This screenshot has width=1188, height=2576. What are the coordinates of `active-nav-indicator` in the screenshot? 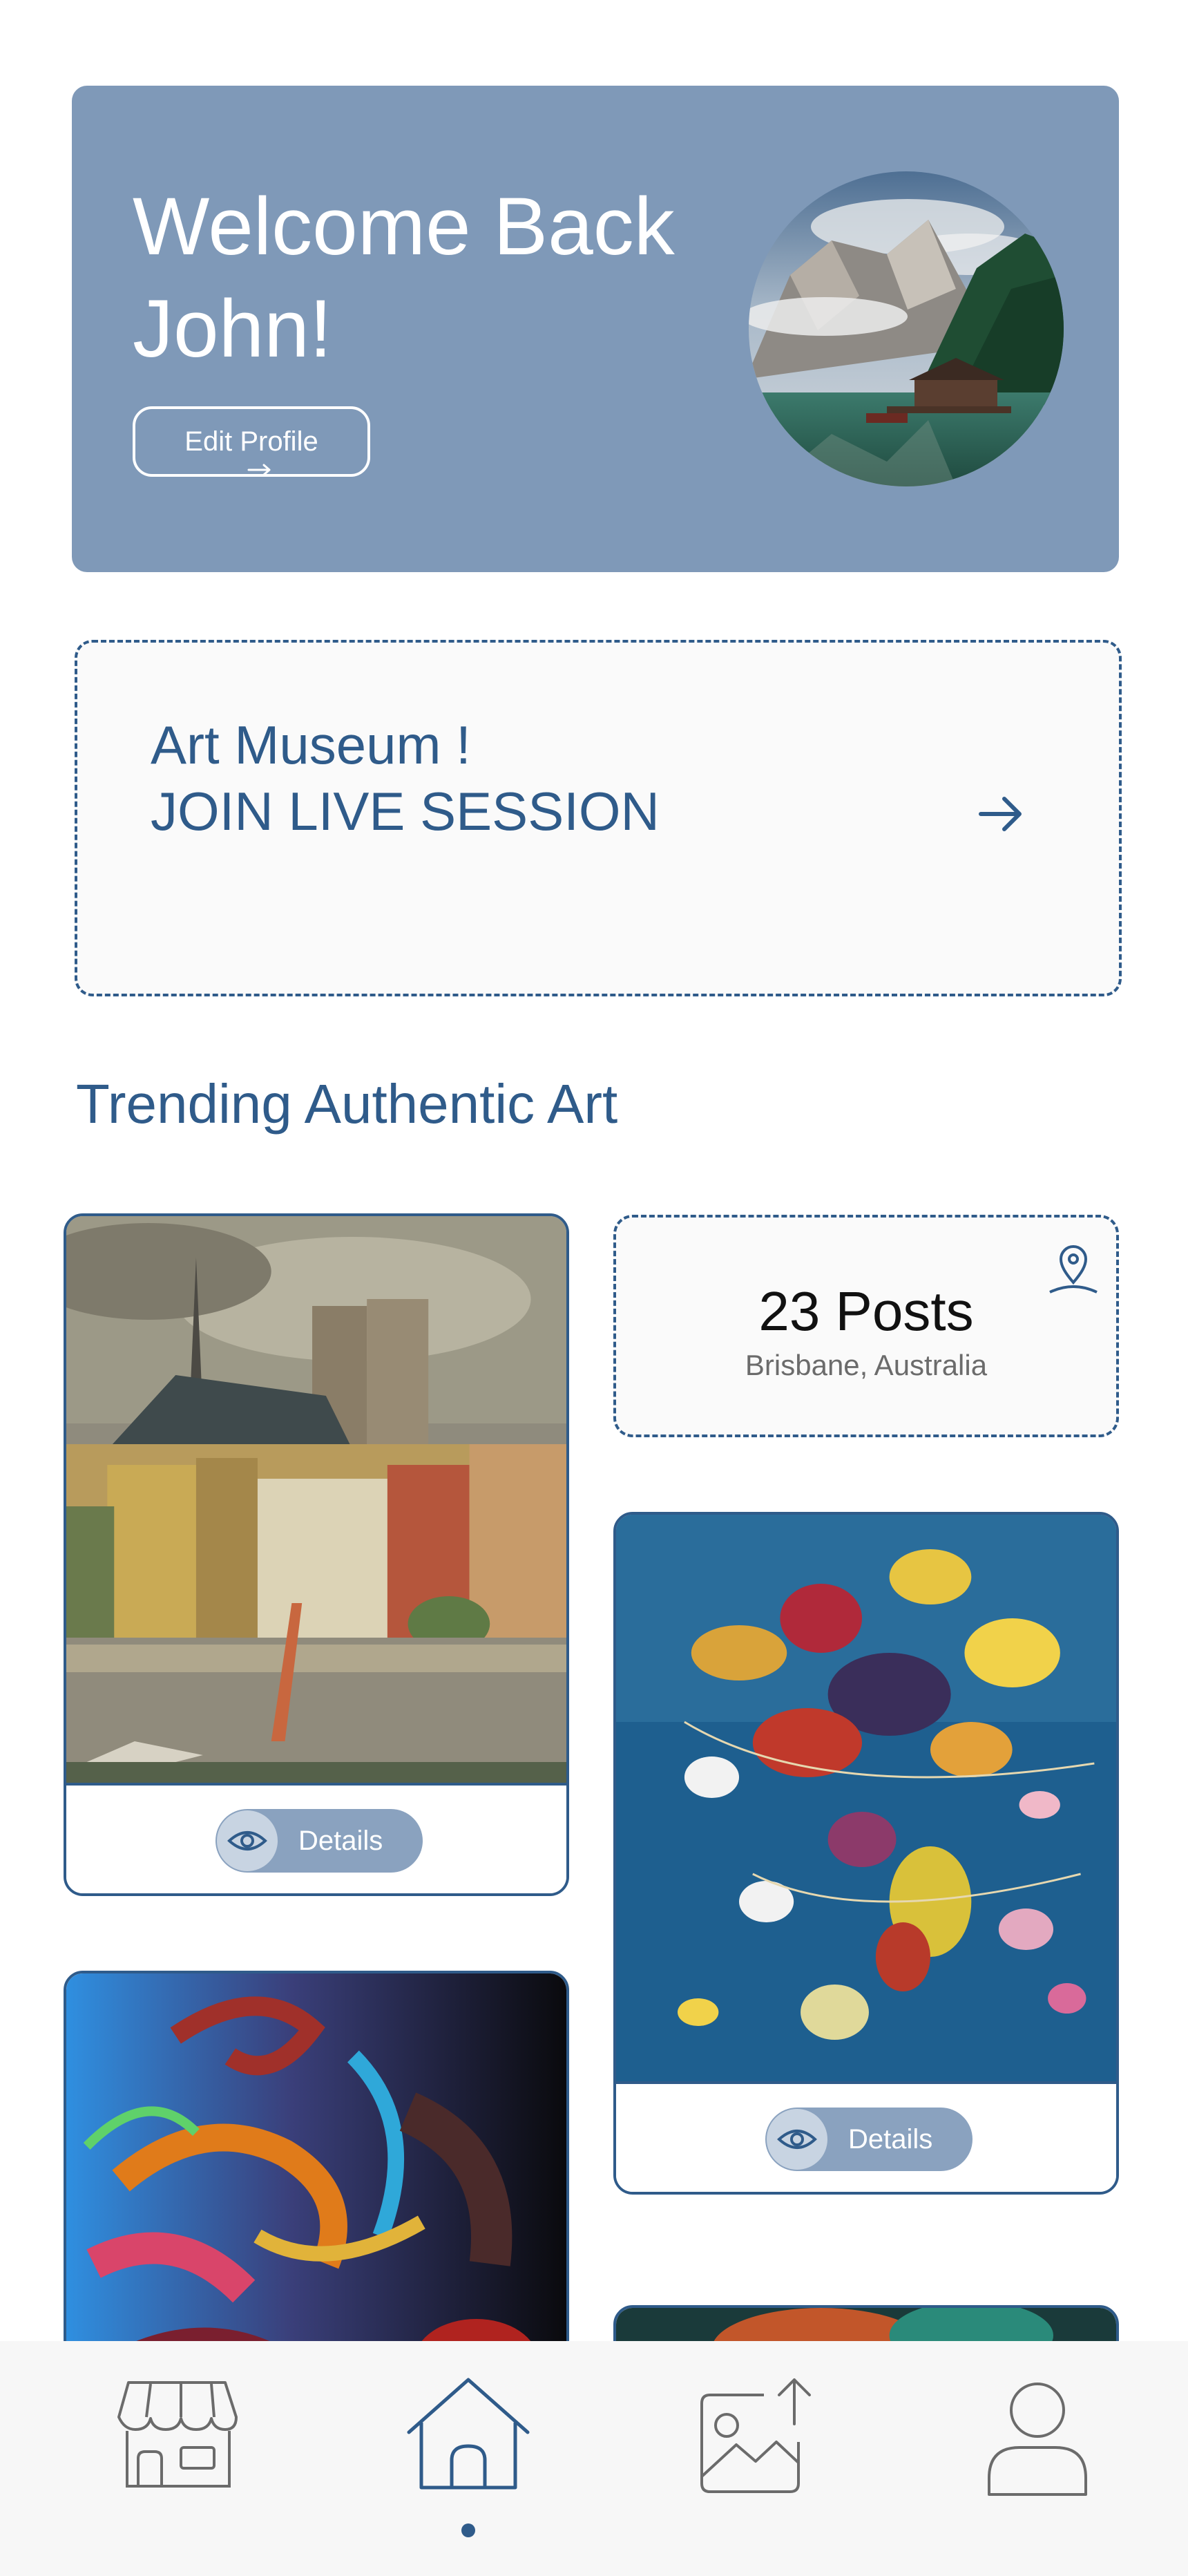 It's located at (468, 2530).